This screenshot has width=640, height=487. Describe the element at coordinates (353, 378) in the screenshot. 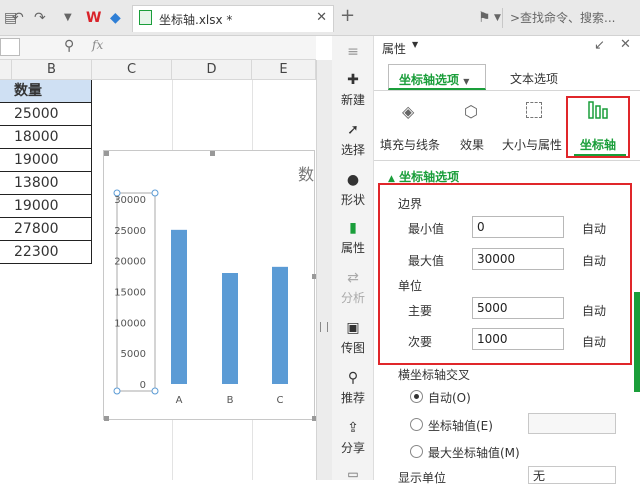

I see `recommend-icon: ⚲` at that location.